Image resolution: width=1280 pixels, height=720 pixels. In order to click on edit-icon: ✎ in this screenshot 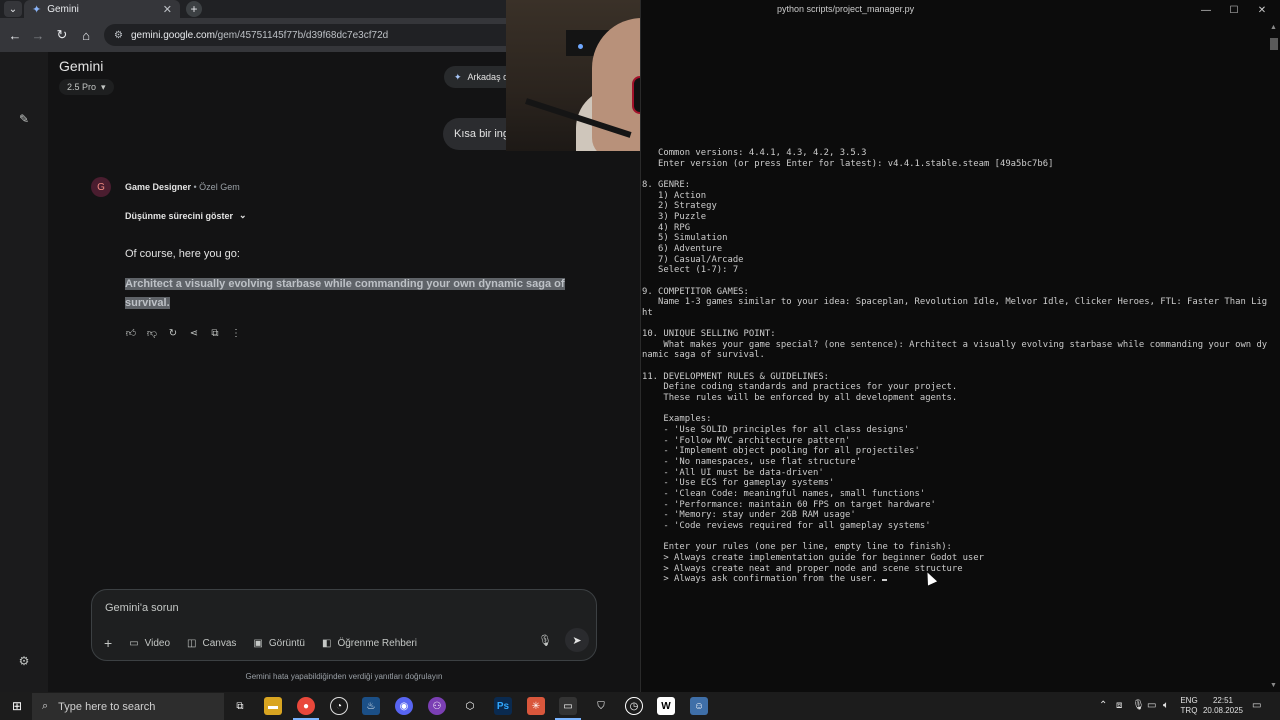, I will do `click(24, 119)`.